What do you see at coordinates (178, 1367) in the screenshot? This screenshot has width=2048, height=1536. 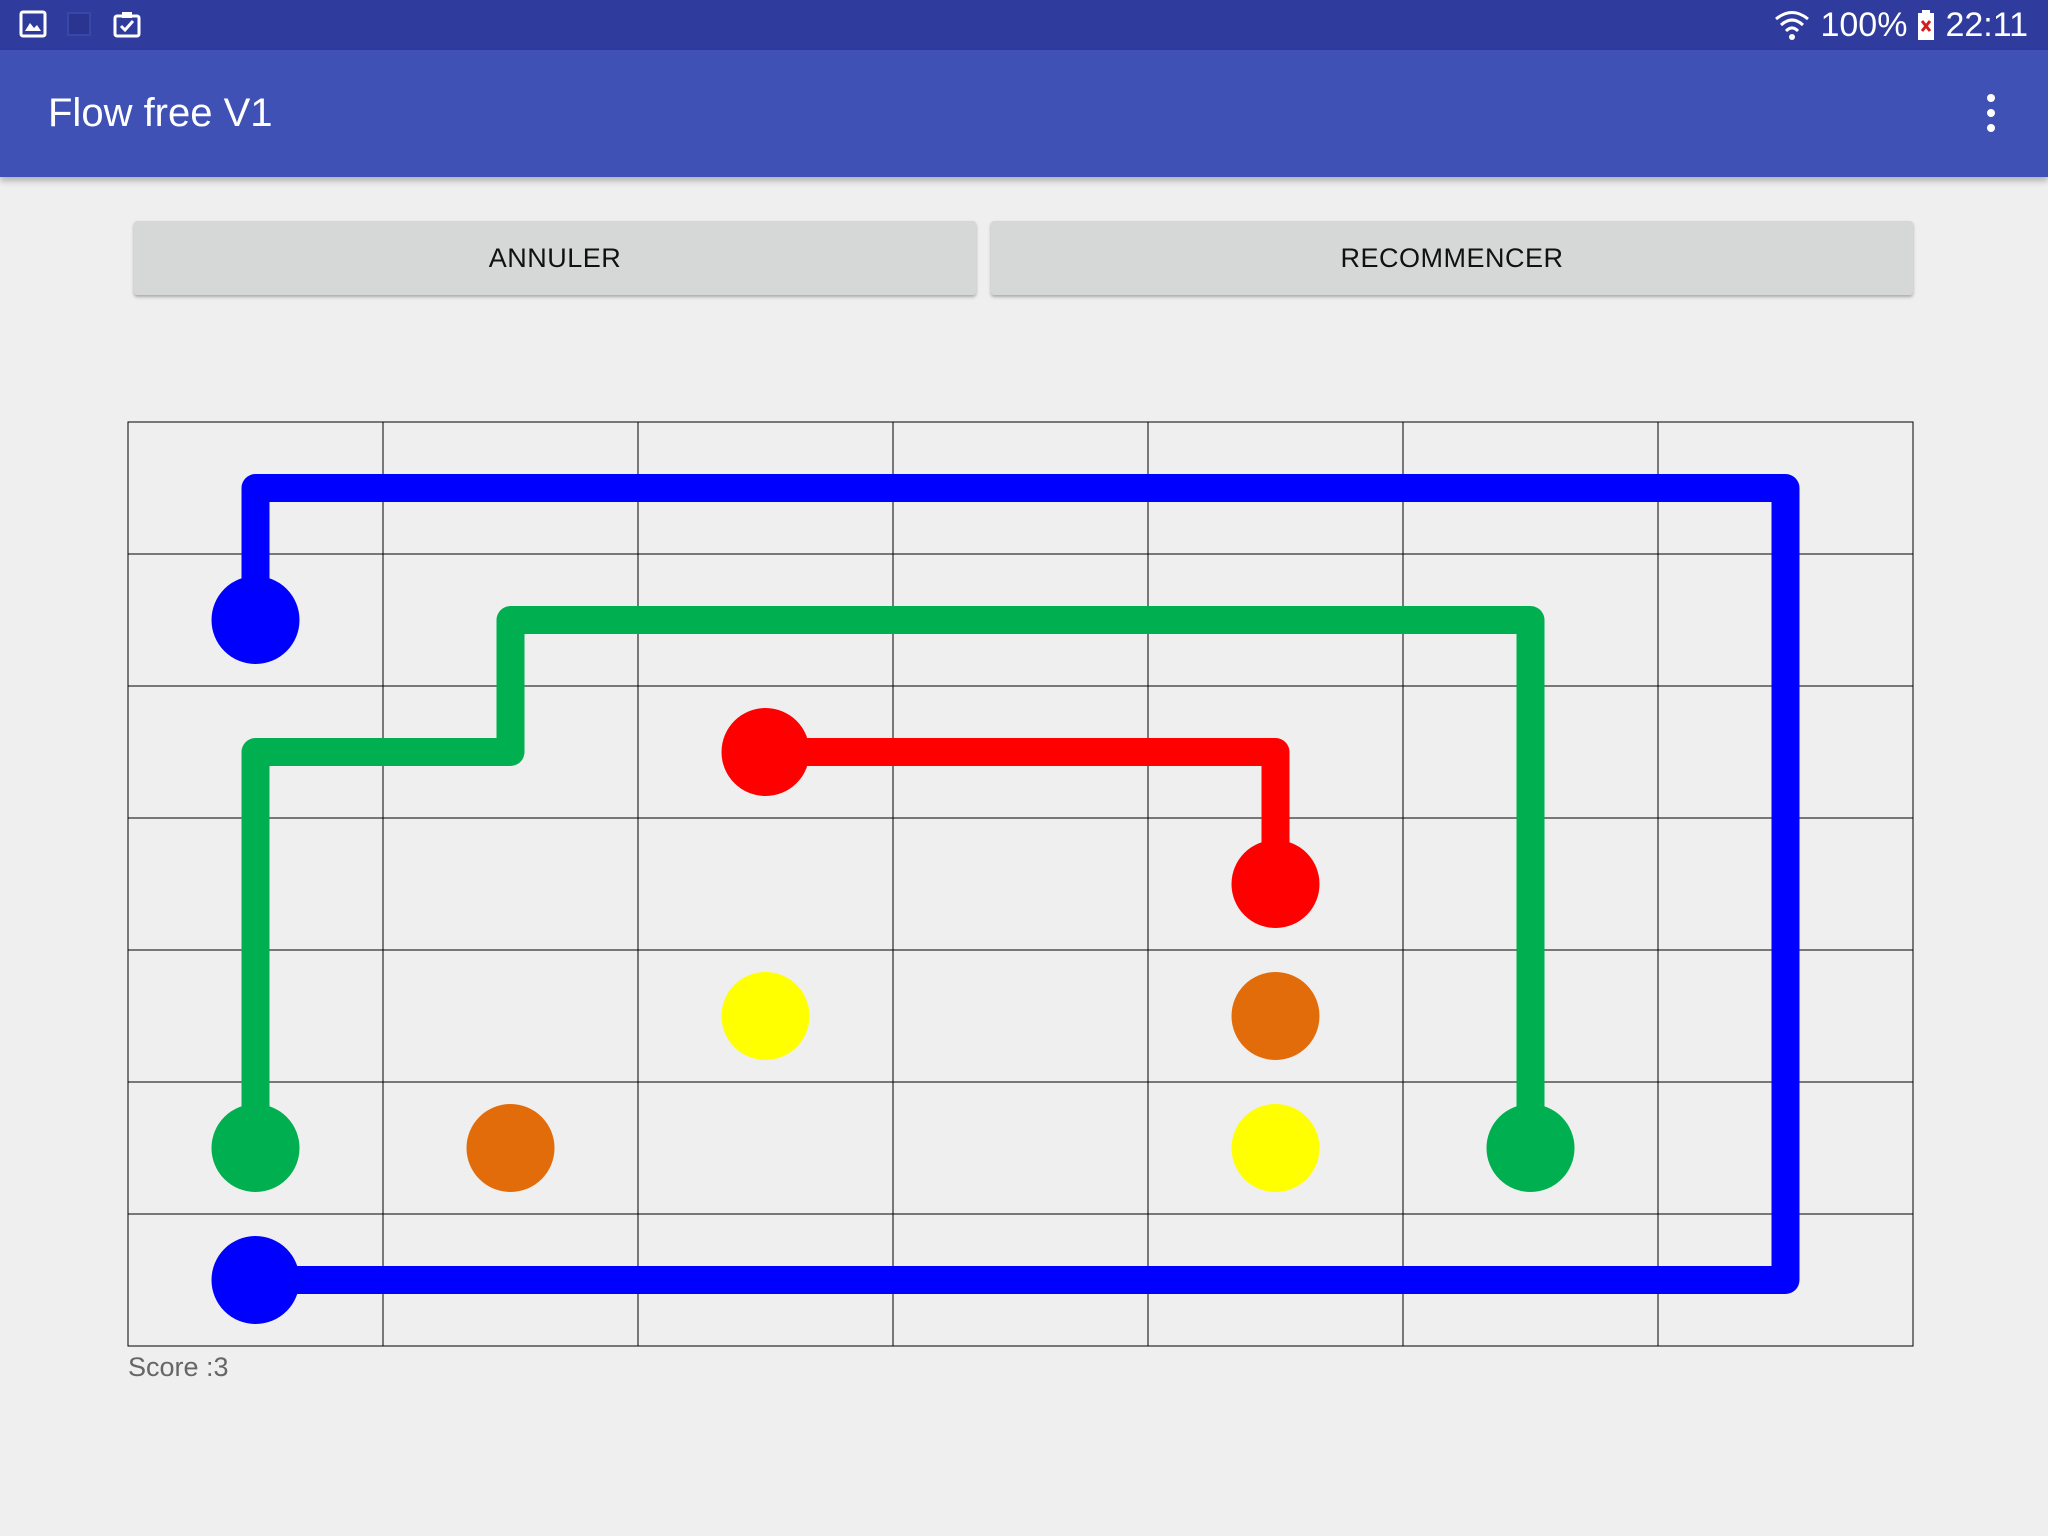 I see `score-label: Score :3` at bounding box center [178, 1367].